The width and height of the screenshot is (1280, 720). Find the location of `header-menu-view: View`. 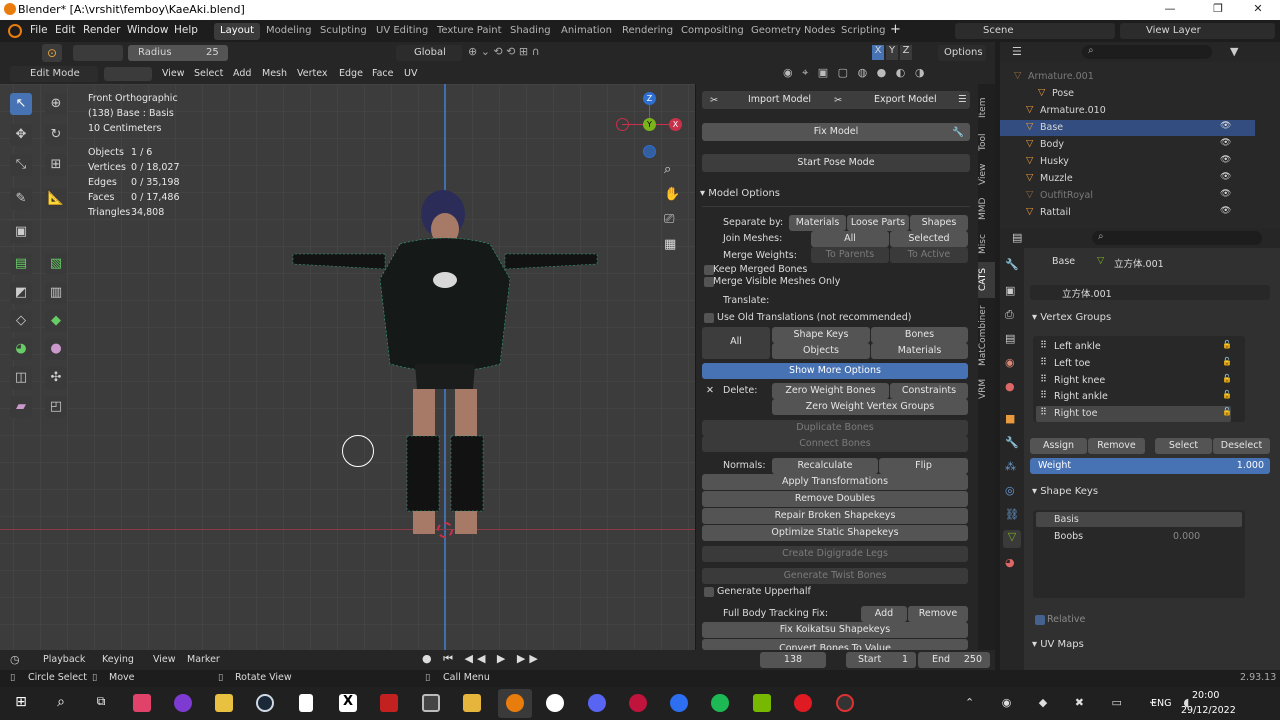

header-menu-view: View is located at coordinates (173, 73).